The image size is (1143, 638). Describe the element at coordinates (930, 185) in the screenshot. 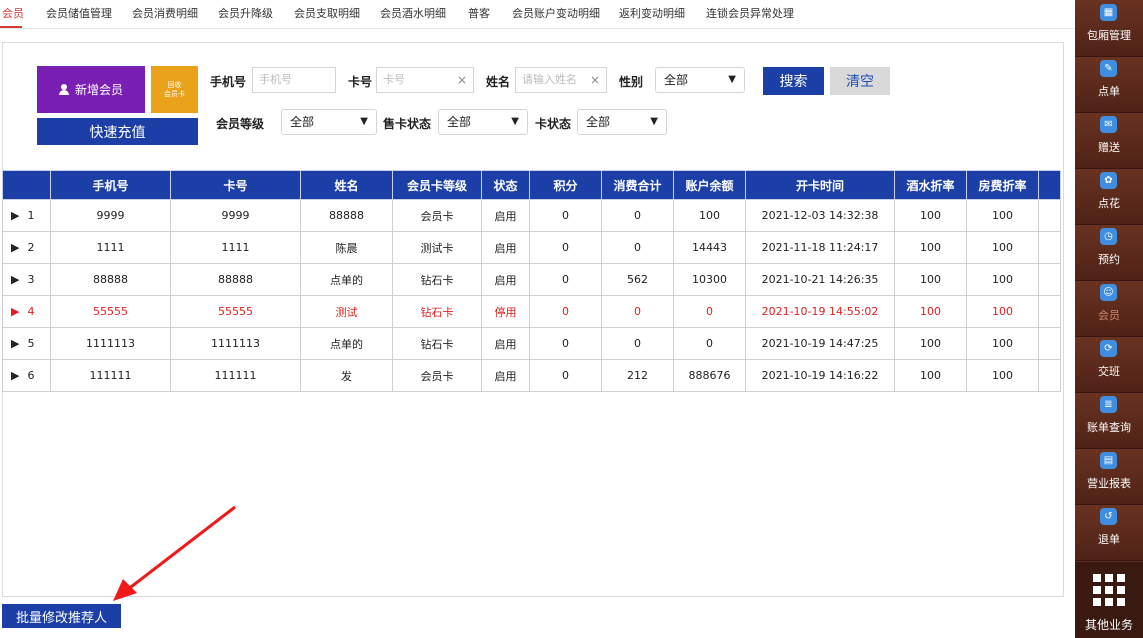

I see `col-header-drink-discount: 酒水折率` at that location.